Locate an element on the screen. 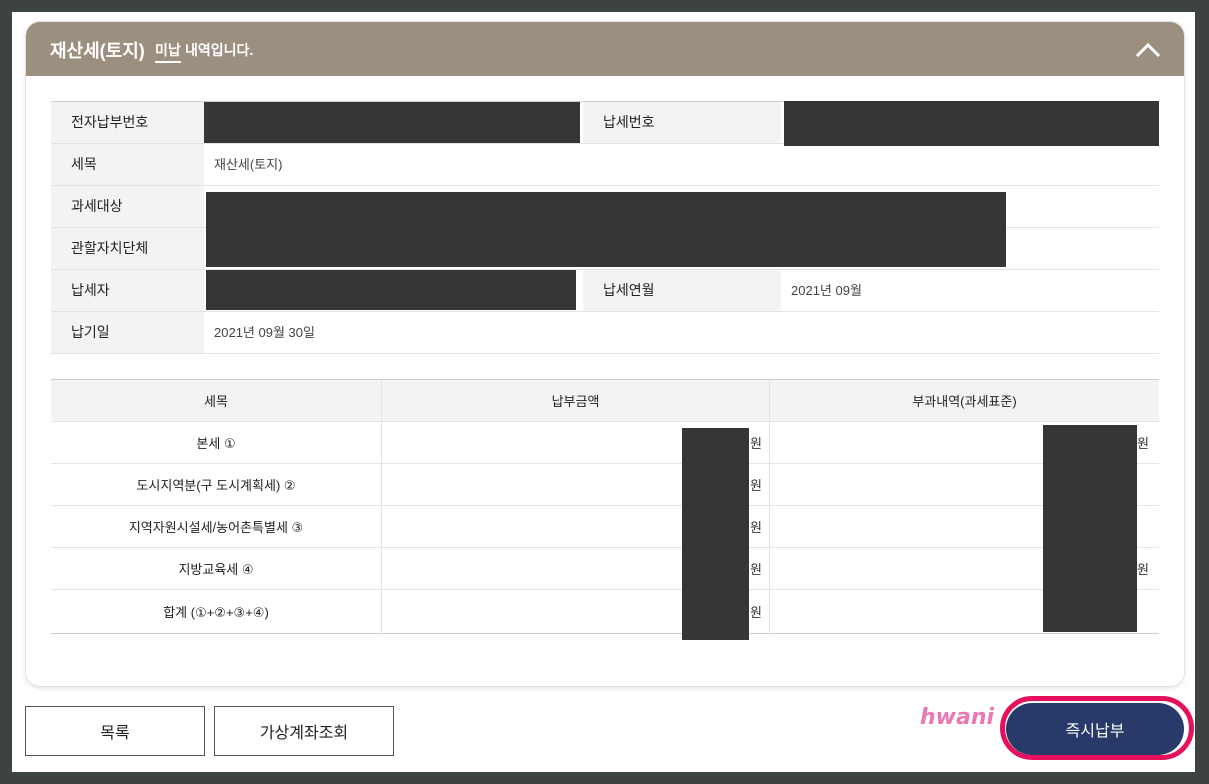 The image size is (1209, 784). chevron-up-icon is located at coordinates (1148, 50).